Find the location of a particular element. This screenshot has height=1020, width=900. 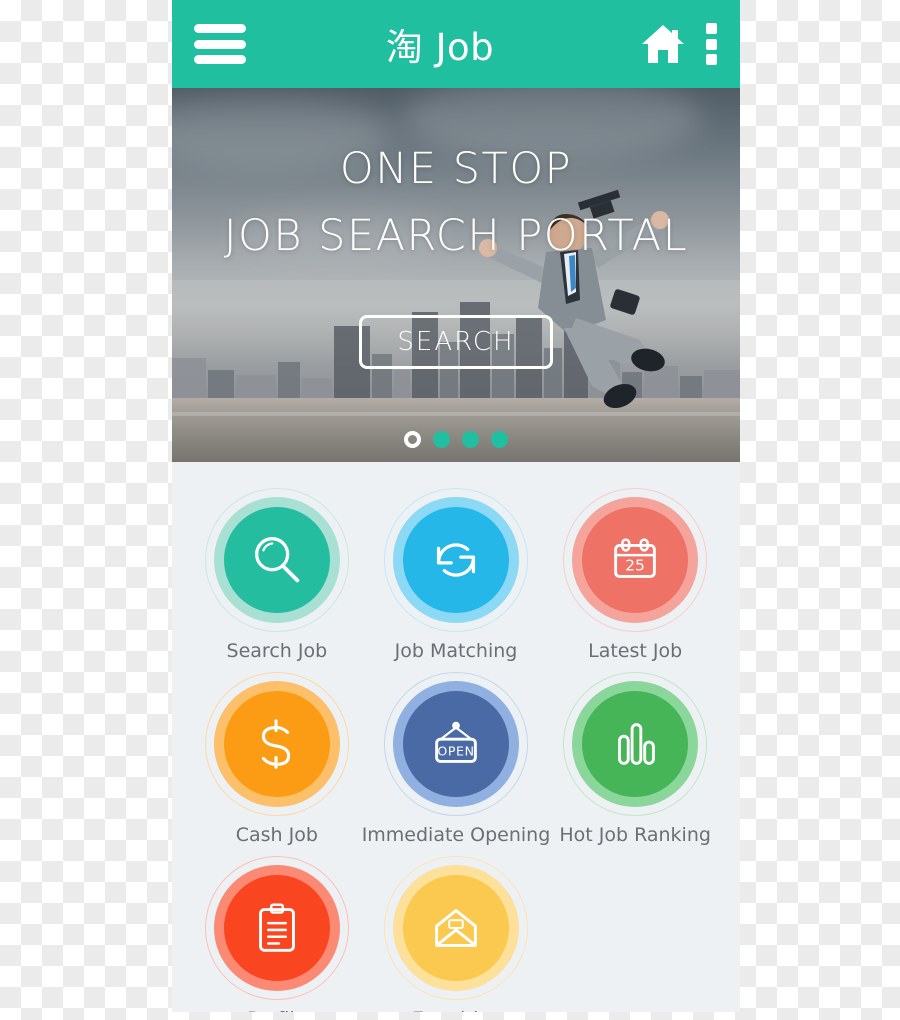

tile-label: Immediate Opening is located at coordinates (456, 835).